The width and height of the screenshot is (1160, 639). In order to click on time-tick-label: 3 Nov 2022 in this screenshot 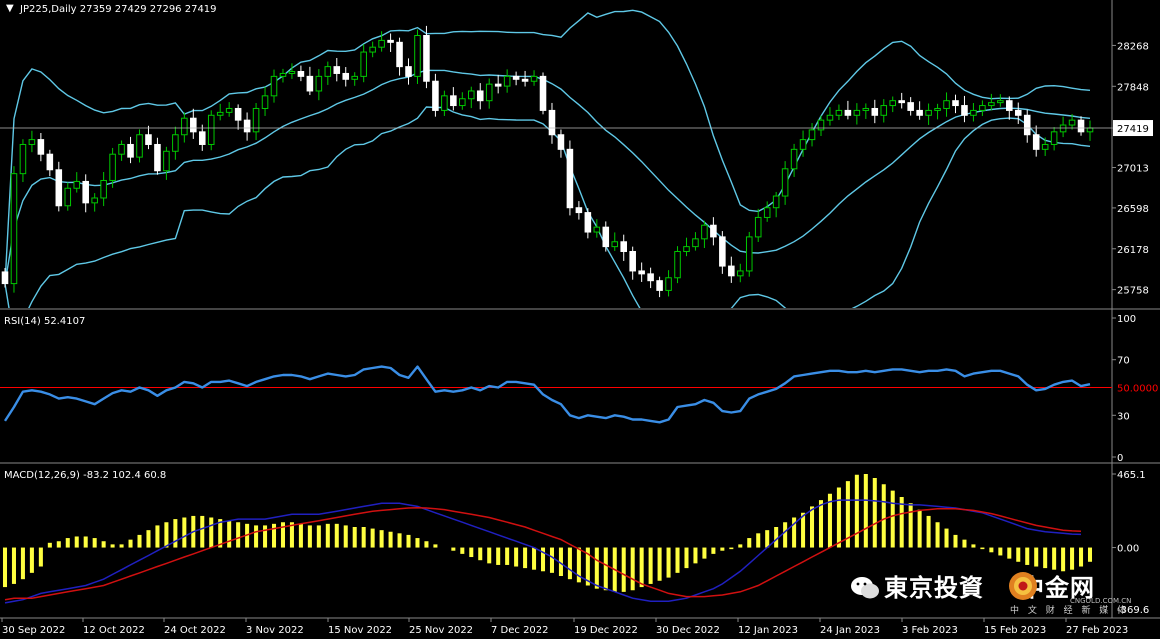, I will do `click(275, 630)`.